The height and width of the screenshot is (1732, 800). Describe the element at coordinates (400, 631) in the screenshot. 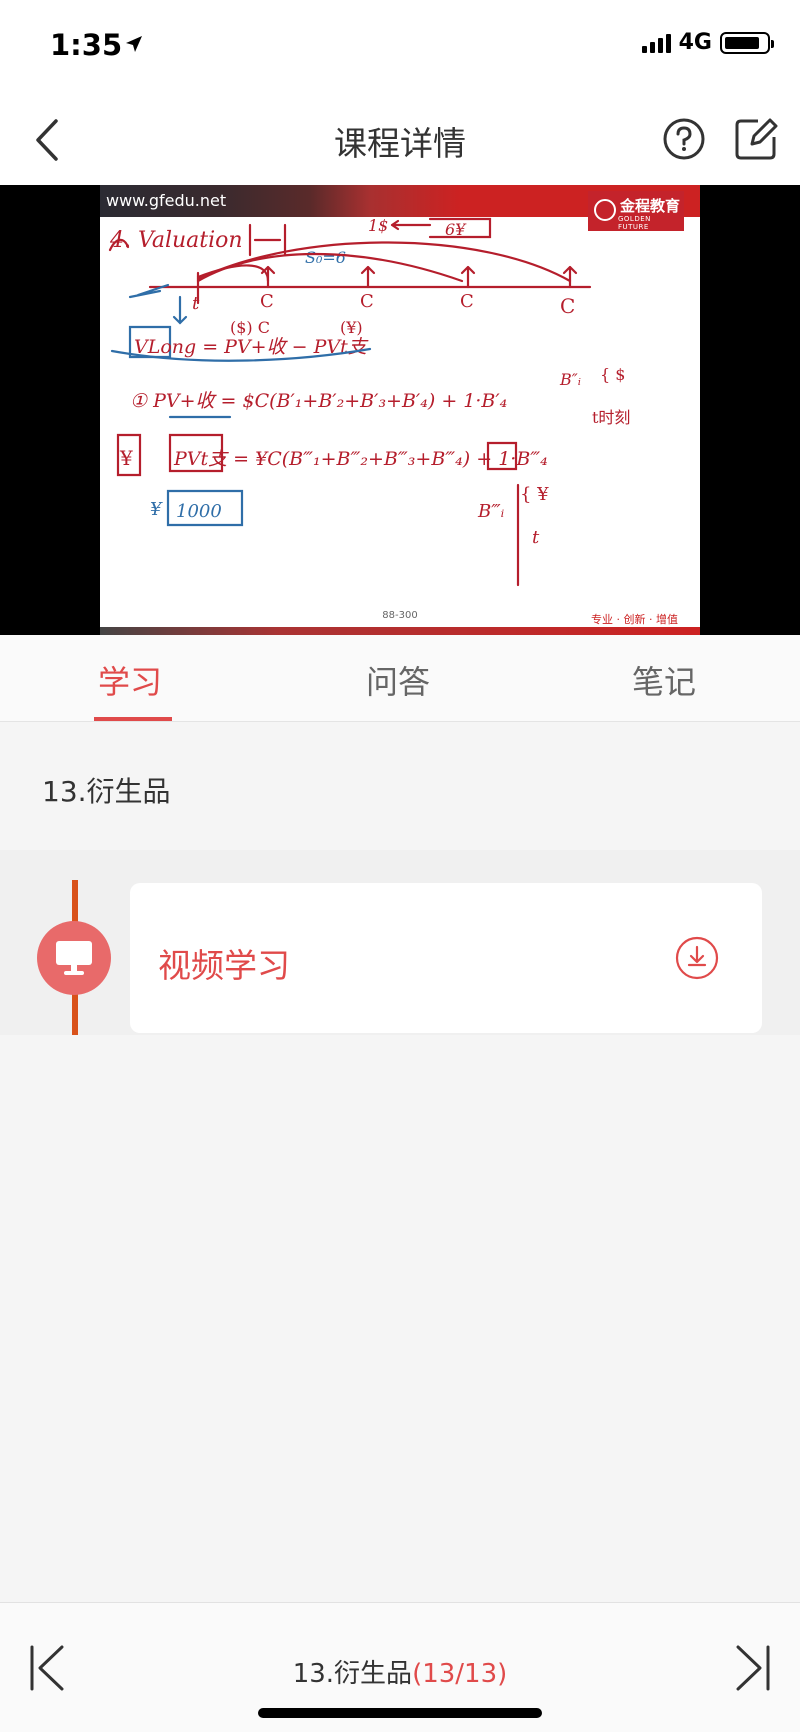

I see `slide-footer-bar` at that location.